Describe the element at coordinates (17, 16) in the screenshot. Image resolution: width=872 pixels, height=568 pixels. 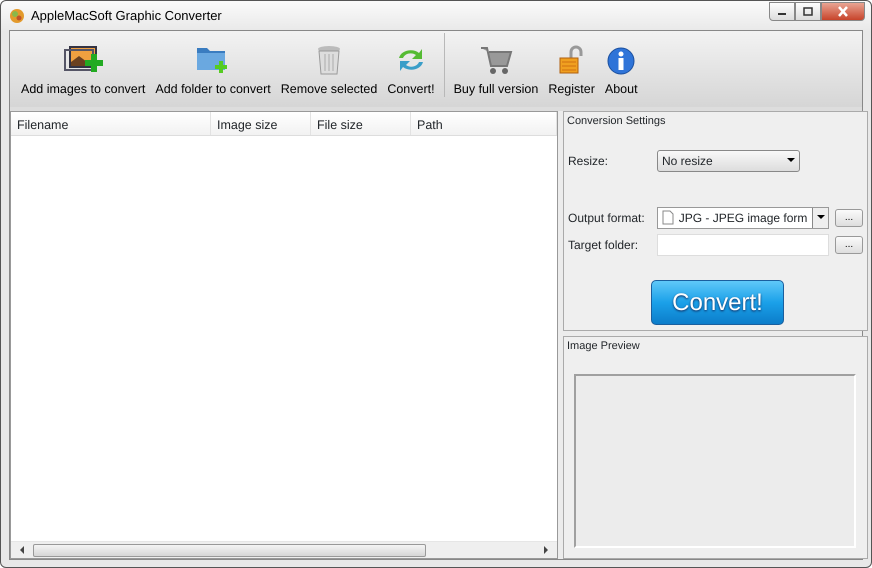
I see `app-icon` at that location.